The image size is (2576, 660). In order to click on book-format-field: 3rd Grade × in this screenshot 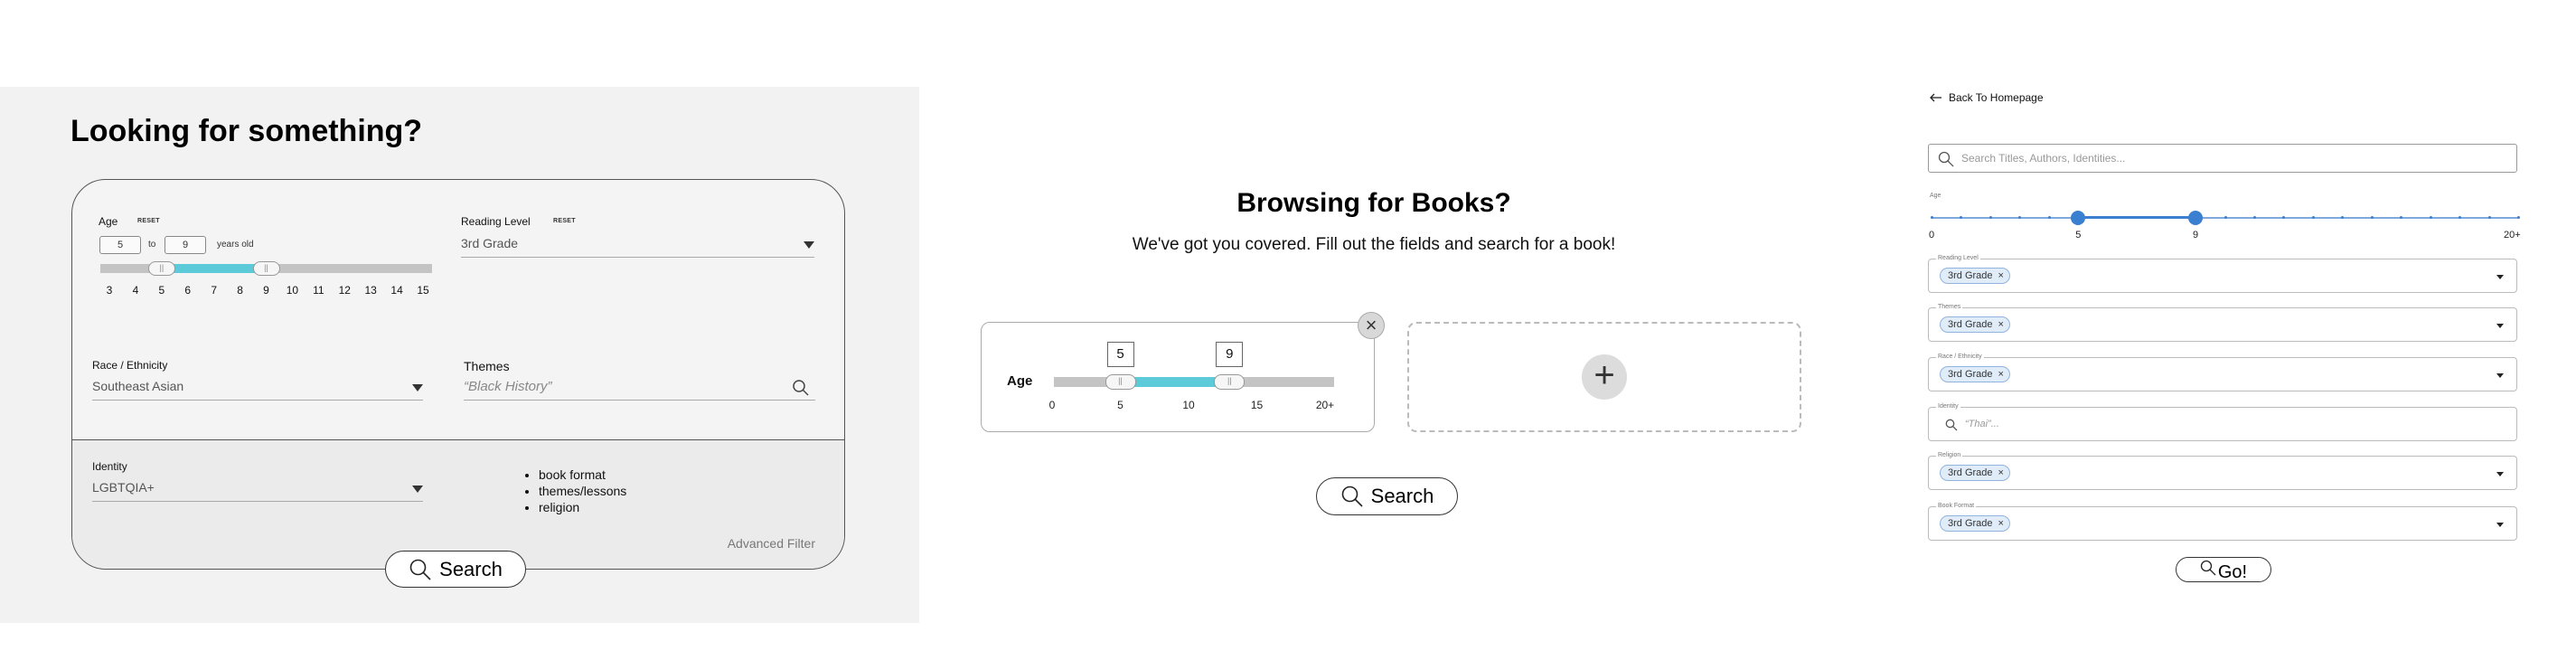, I will do `click(2223, 523)`.